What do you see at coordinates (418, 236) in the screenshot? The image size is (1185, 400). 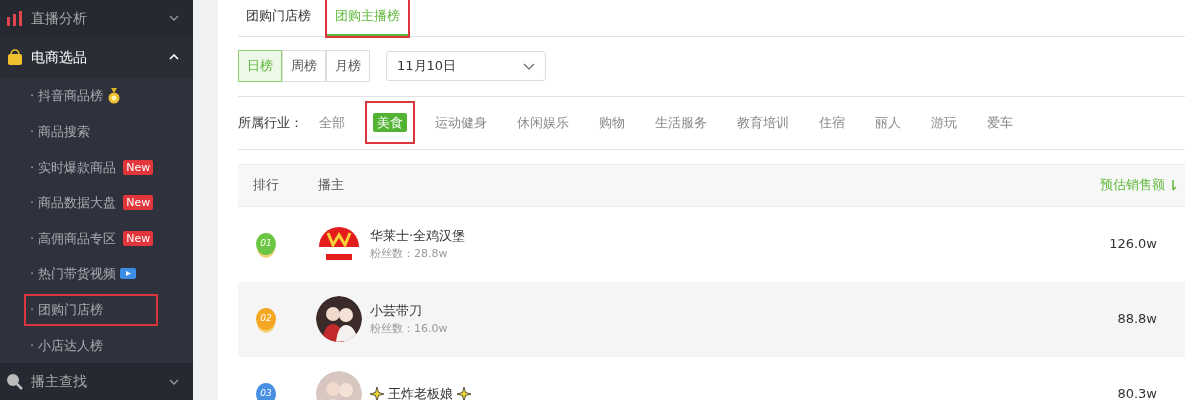 I see `streamer-name: 华莱士·全鸡汉堡` at bounding box center [418, 236].